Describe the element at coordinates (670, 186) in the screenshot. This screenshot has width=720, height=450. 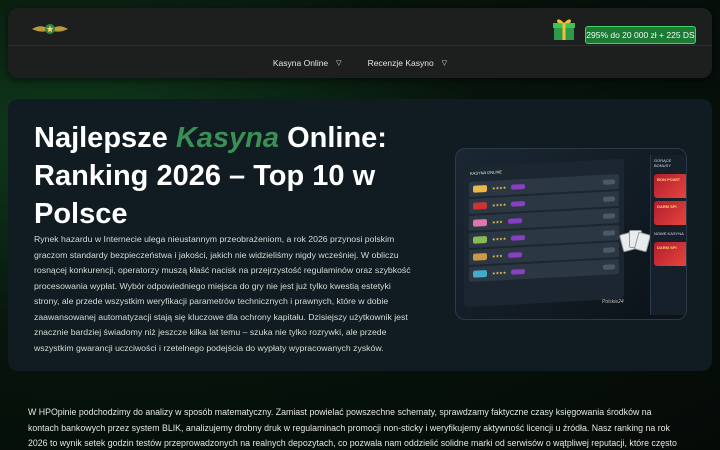
I see `mock-bonus-tile: BON POWIT` at that location.